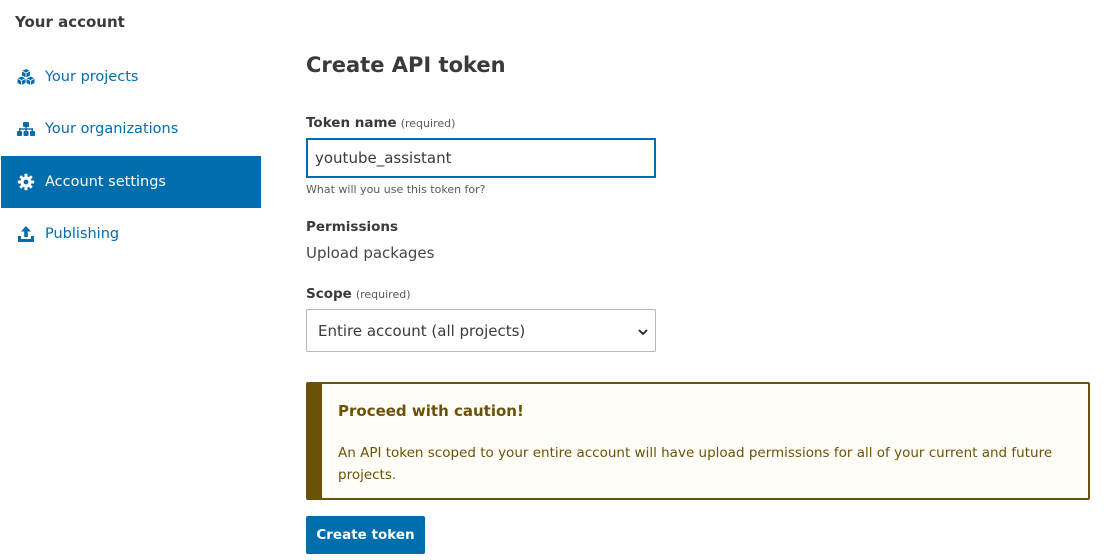 The image size is (1115, 560). I want to click on scope-label-text: Scope, so click(329, 294).